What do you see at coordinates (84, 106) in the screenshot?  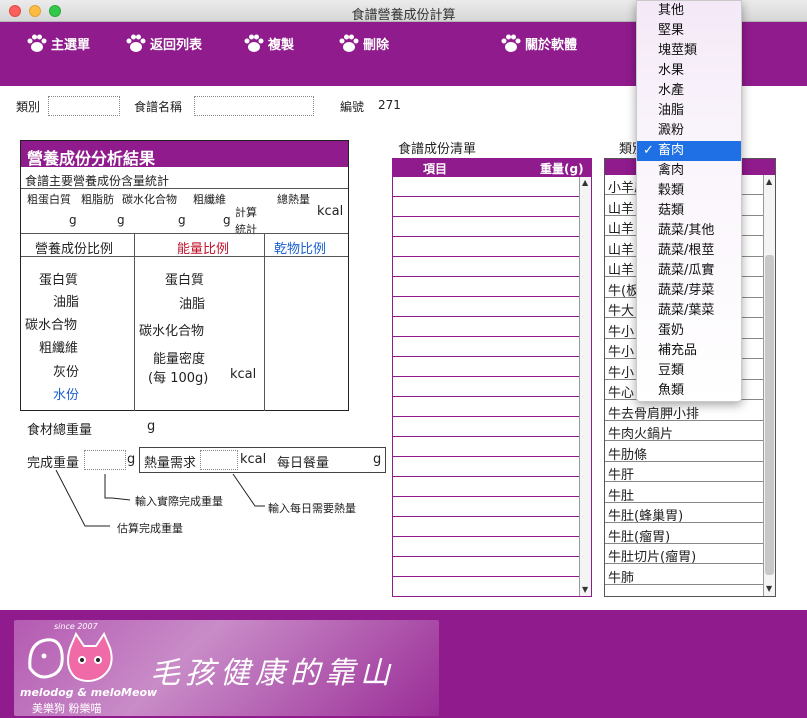 I see `category-field` at bounding box center [84, 106].